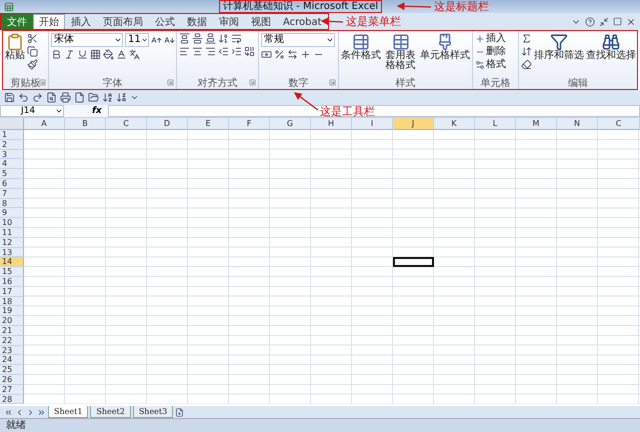 This screenshot has width=640, height=432. What do you see at coordinates (153, 412) in the screenshot?
I see `sheet-tab: Sheet3` at bounding box center [153, 412].